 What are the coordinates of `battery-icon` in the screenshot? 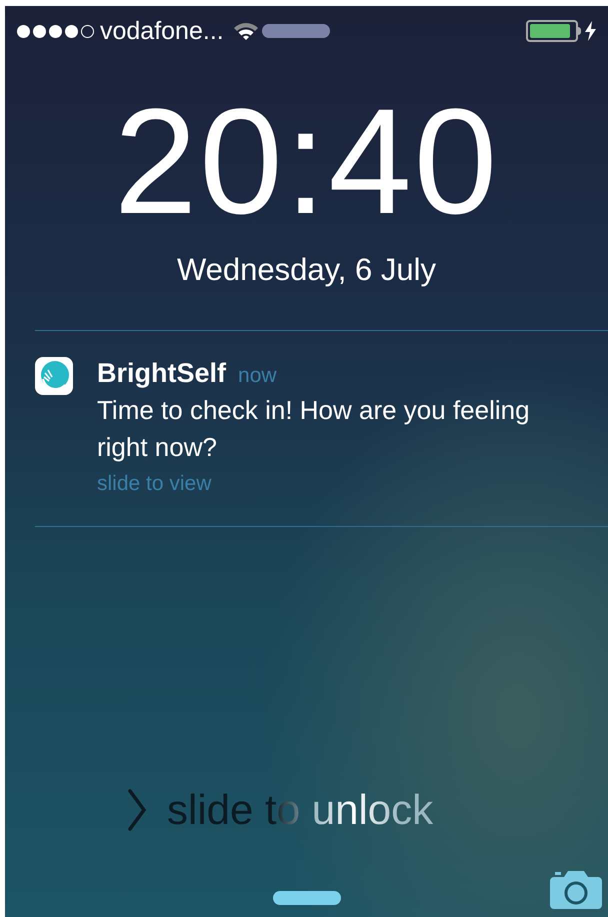 It's located at (553, 31).